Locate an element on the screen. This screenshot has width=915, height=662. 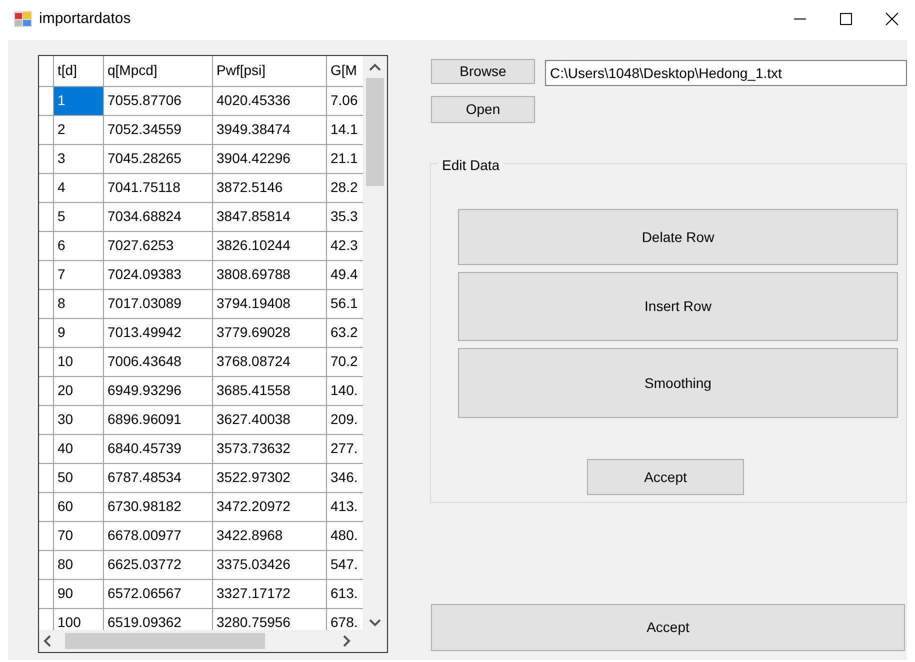
table-cell: 3522.97302 is located at coordinates (269, 477).